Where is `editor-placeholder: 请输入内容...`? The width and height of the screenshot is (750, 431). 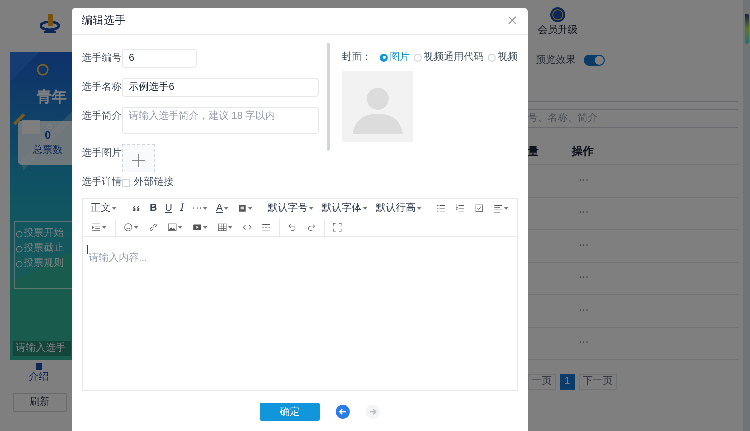 editor-placeholder: 请输入内容... is located at coordinates (118, 259).